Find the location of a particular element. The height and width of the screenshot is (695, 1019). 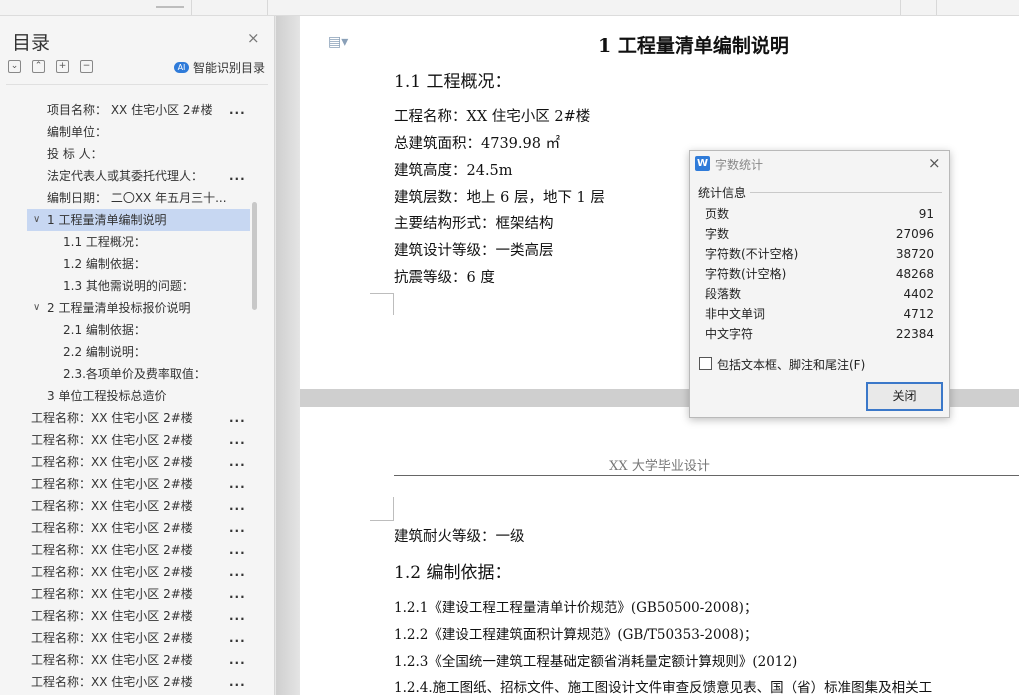

toc-item: 2.1 编制依据： is located at coordinates (125, 330).